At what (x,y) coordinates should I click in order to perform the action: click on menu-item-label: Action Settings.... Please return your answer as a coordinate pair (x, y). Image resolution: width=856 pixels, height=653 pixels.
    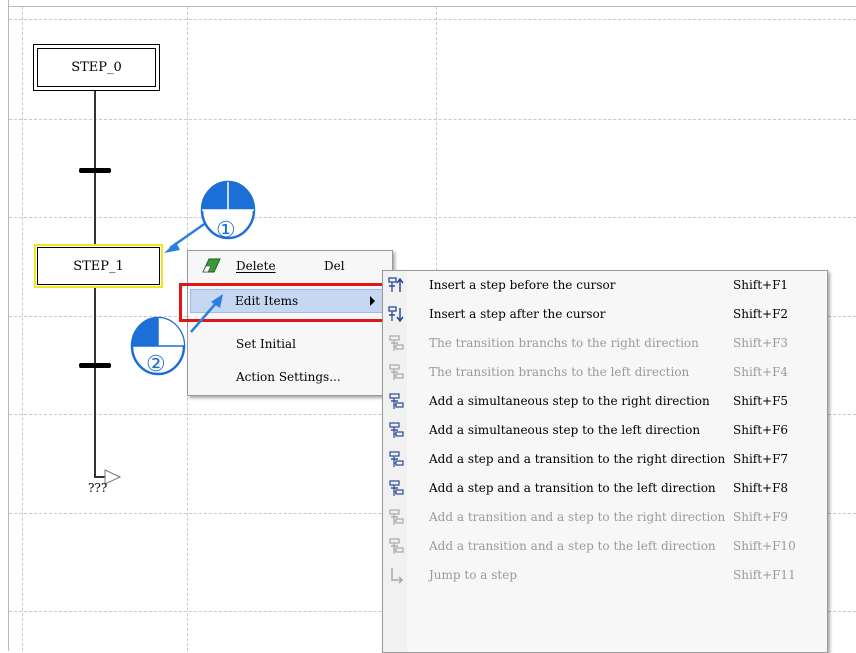
    Looking at the image, I should click on (288, 377).